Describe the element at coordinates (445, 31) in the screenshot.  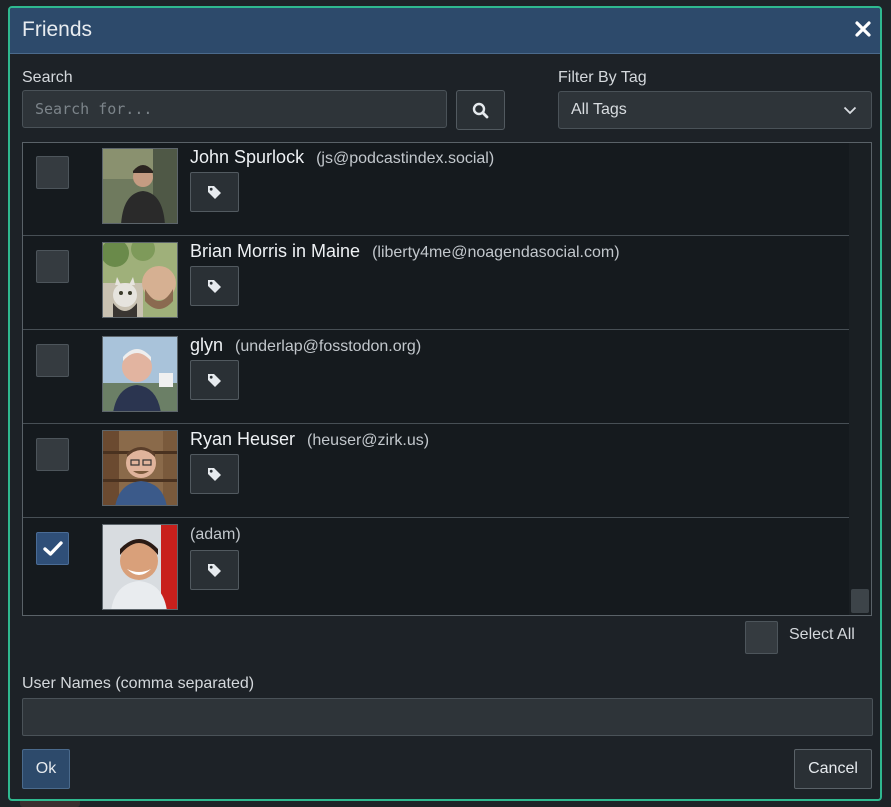
I see `dialog-titlebar: Friends` at that location.